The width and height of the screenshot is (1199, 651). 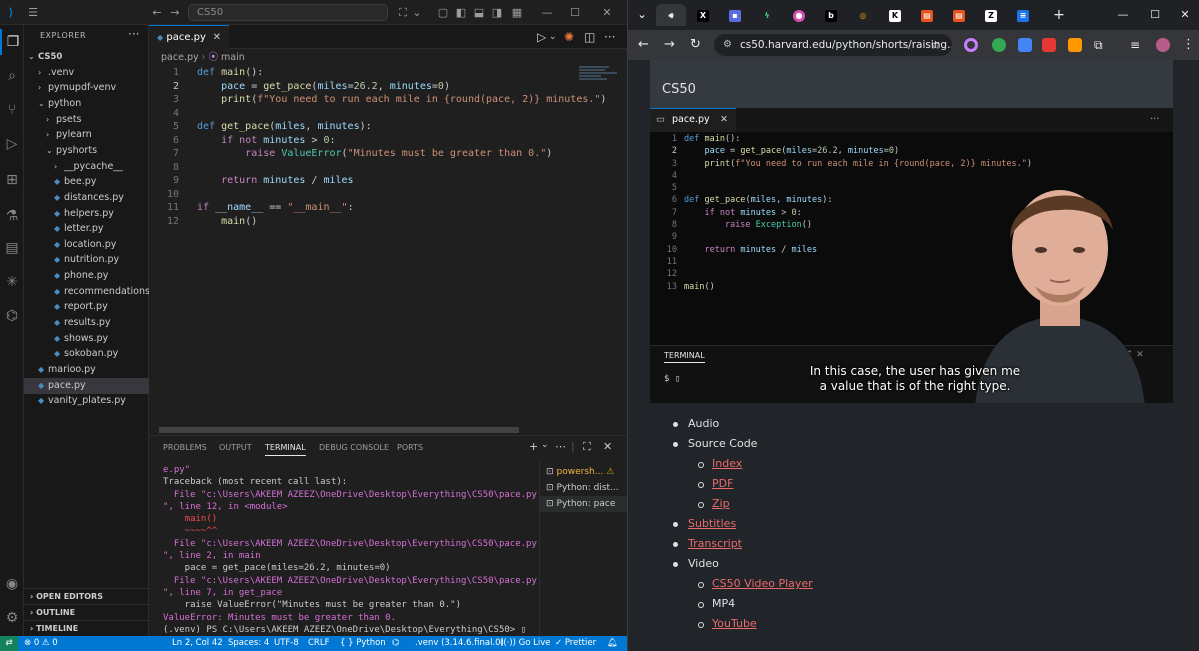 I want to click on horizontal-scrollbar, so click(x=339, y=430).